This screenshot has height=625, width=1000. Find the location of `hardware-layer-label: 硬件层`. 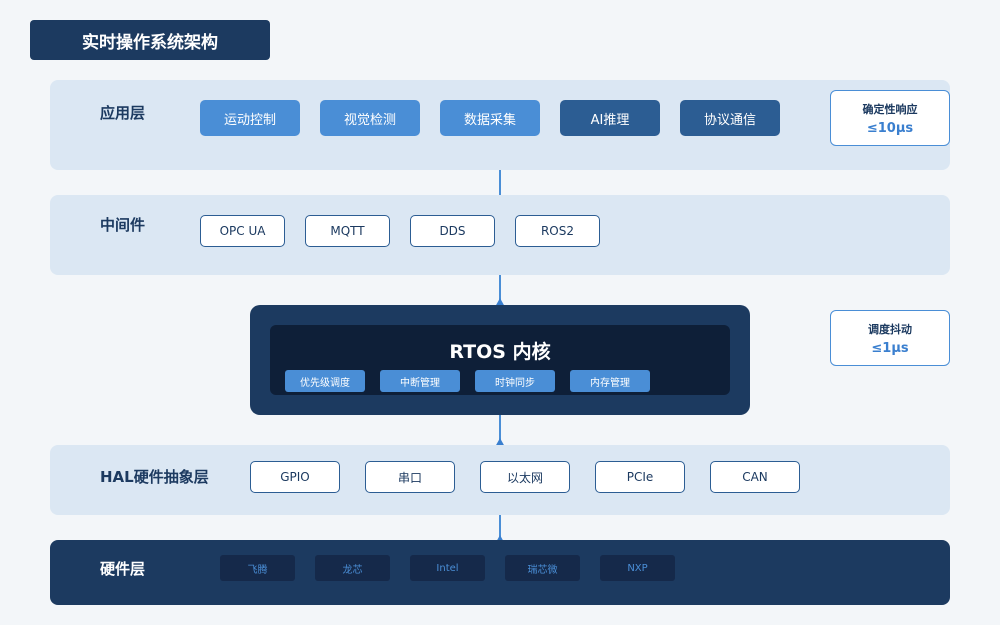

hardware-layer-label: 硬件层 is located at coordinates (123, 569).